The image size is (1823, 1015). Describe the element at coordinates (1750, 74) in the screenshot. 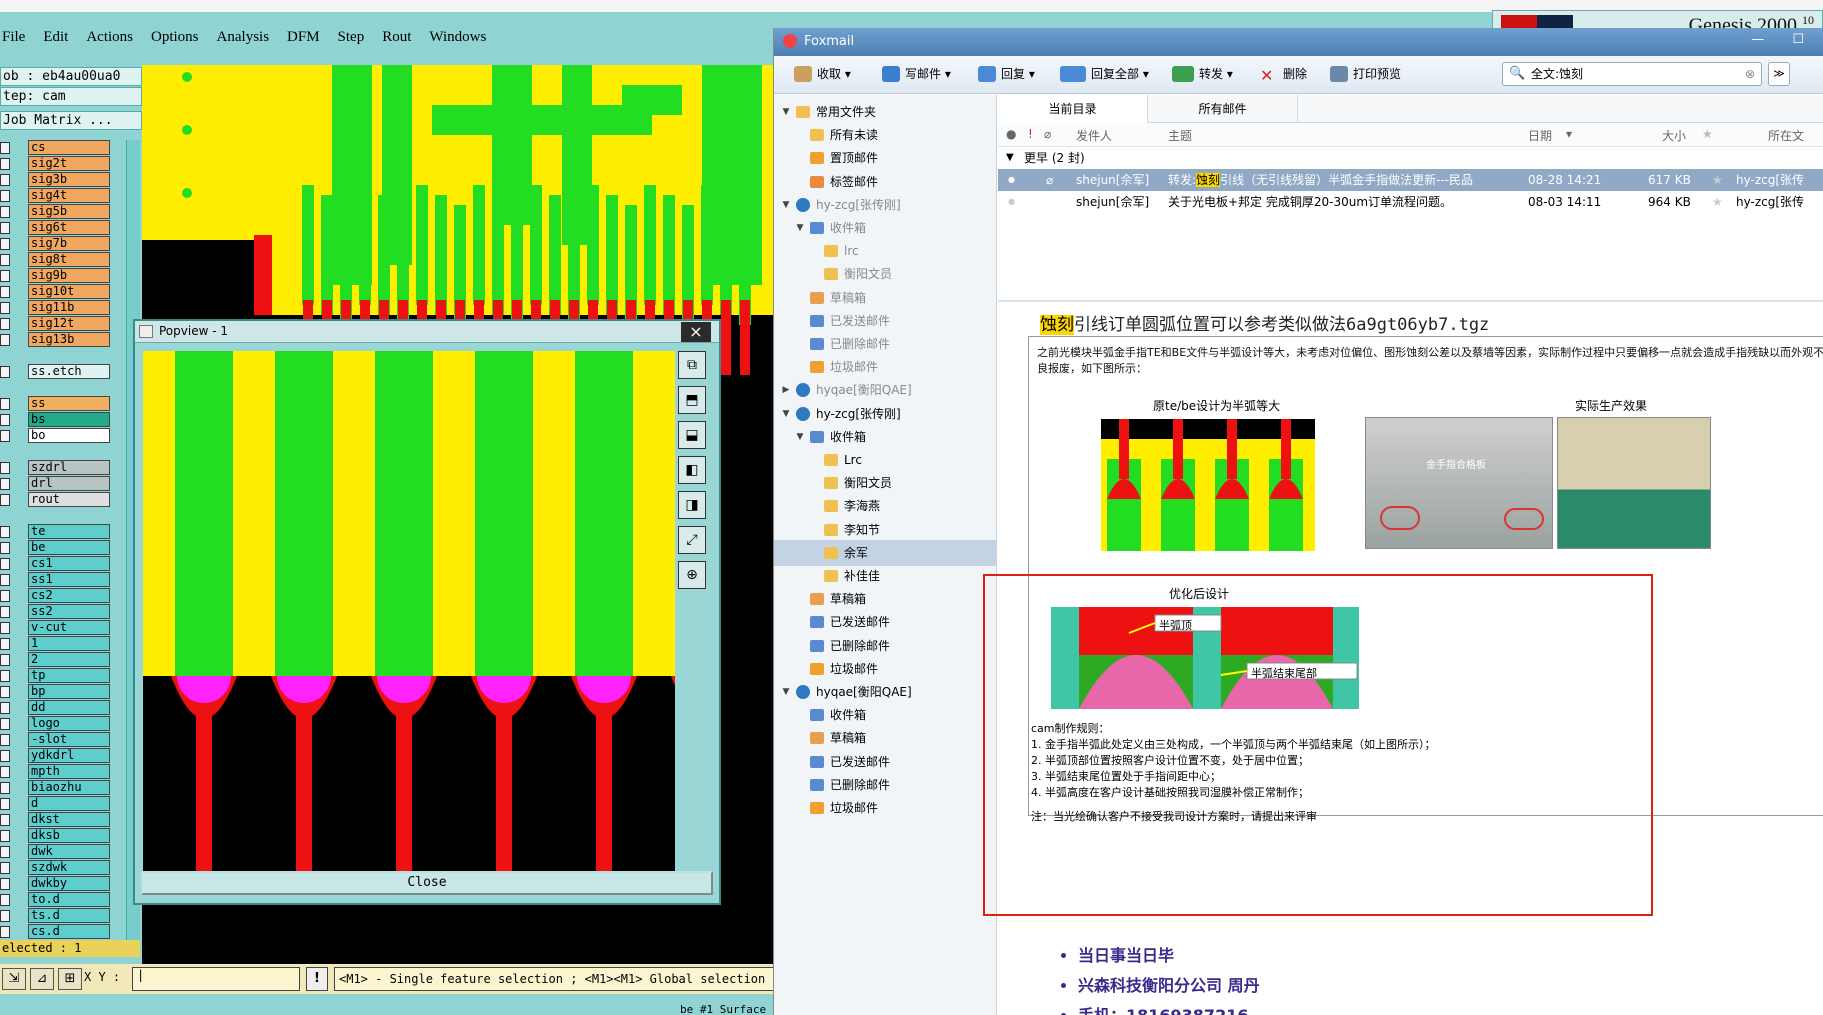

I see `clear-icon: ⊗` at that location.